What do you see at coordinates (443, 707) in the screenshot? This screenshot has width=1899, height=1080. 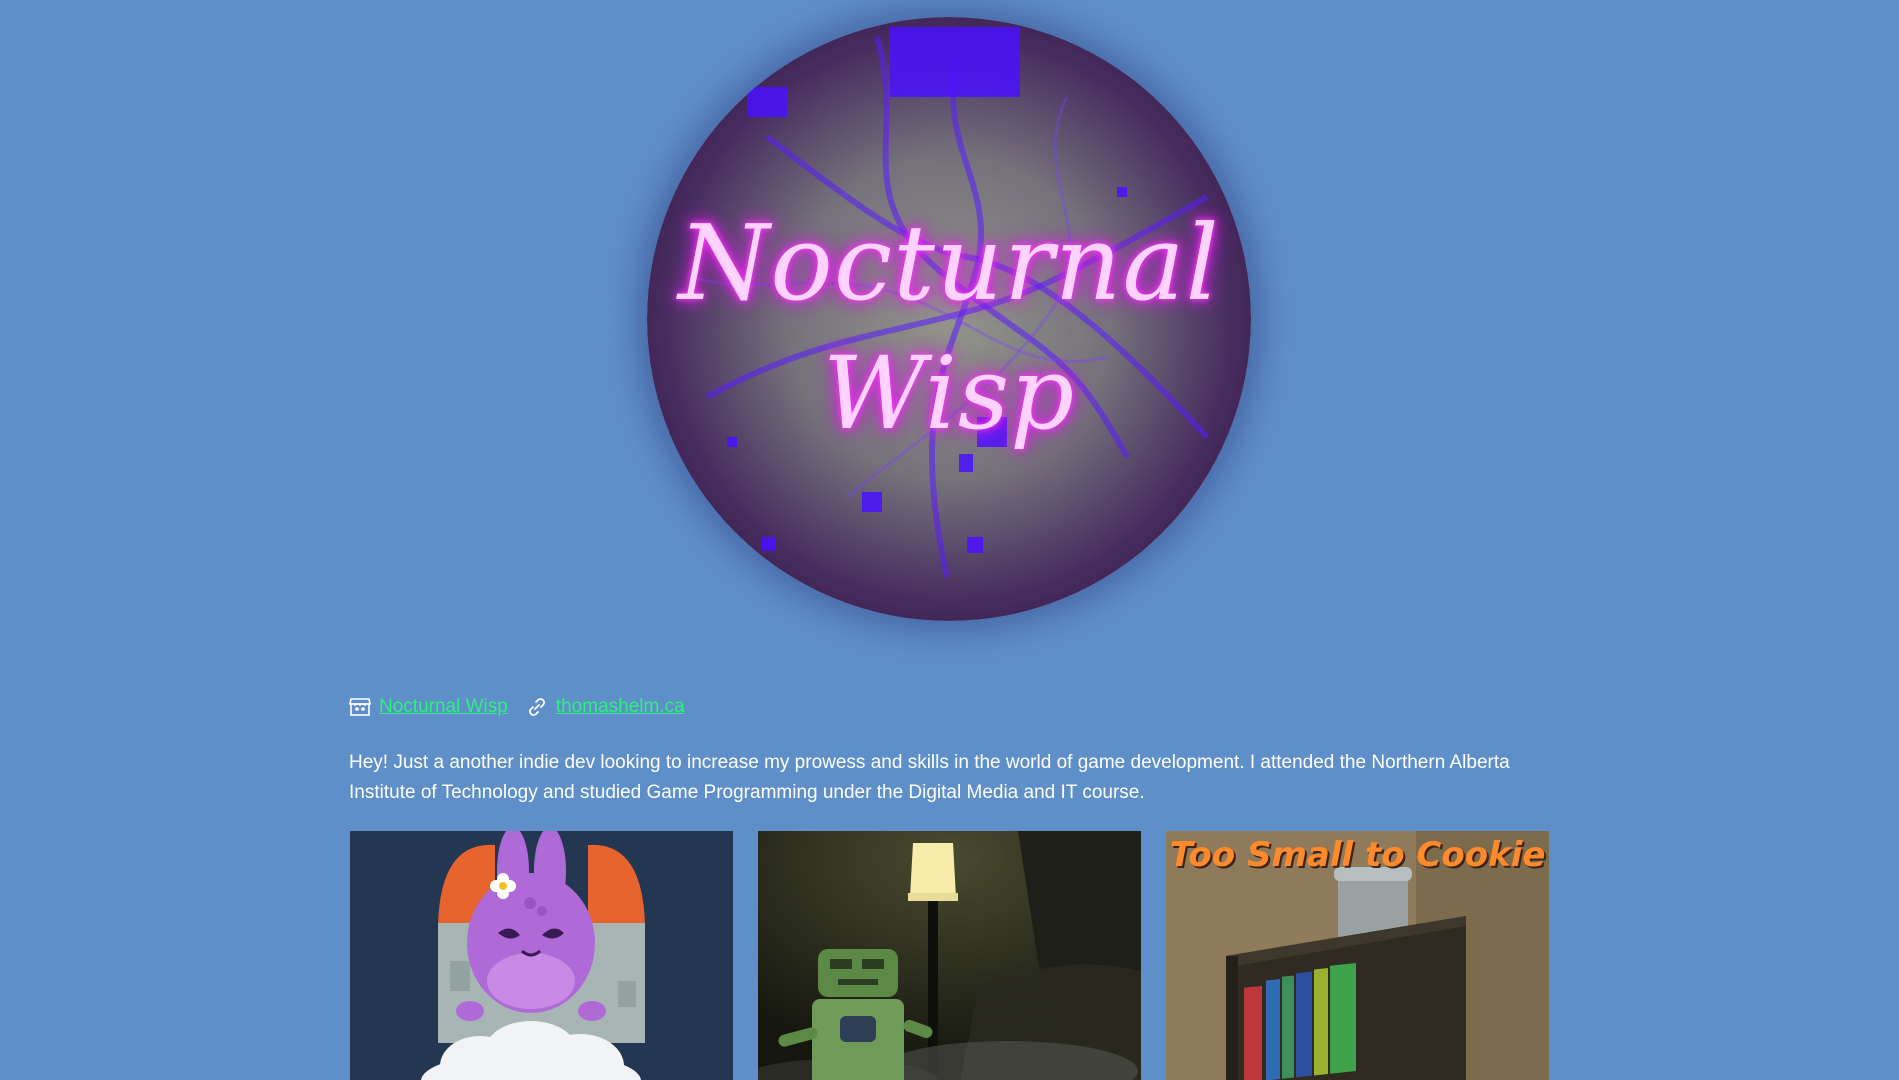 I see `studio-link: Nocturnal Wisp` at bounding box center [443, 707].